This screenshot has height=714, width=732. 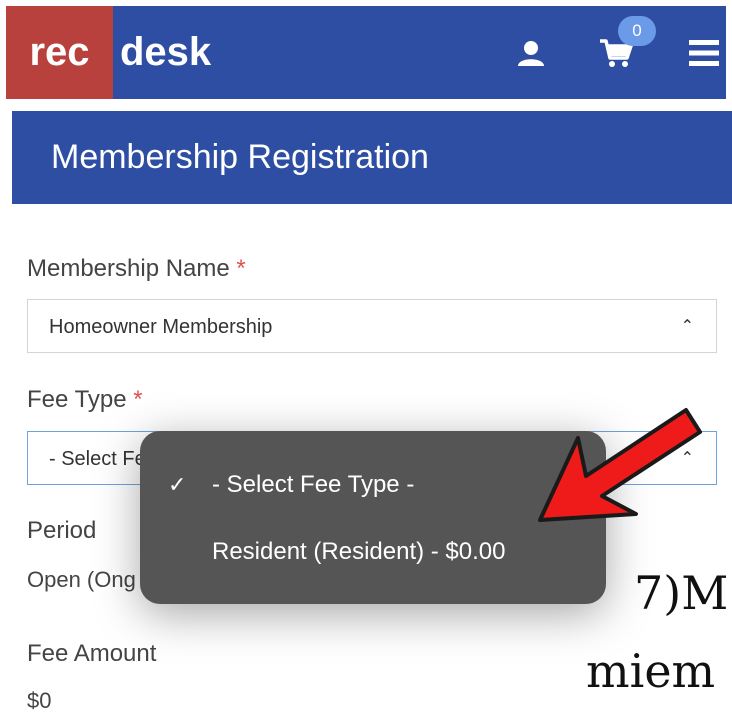 I want to click on fee-type-label: Fee Type *, so click(x=85, y=400).